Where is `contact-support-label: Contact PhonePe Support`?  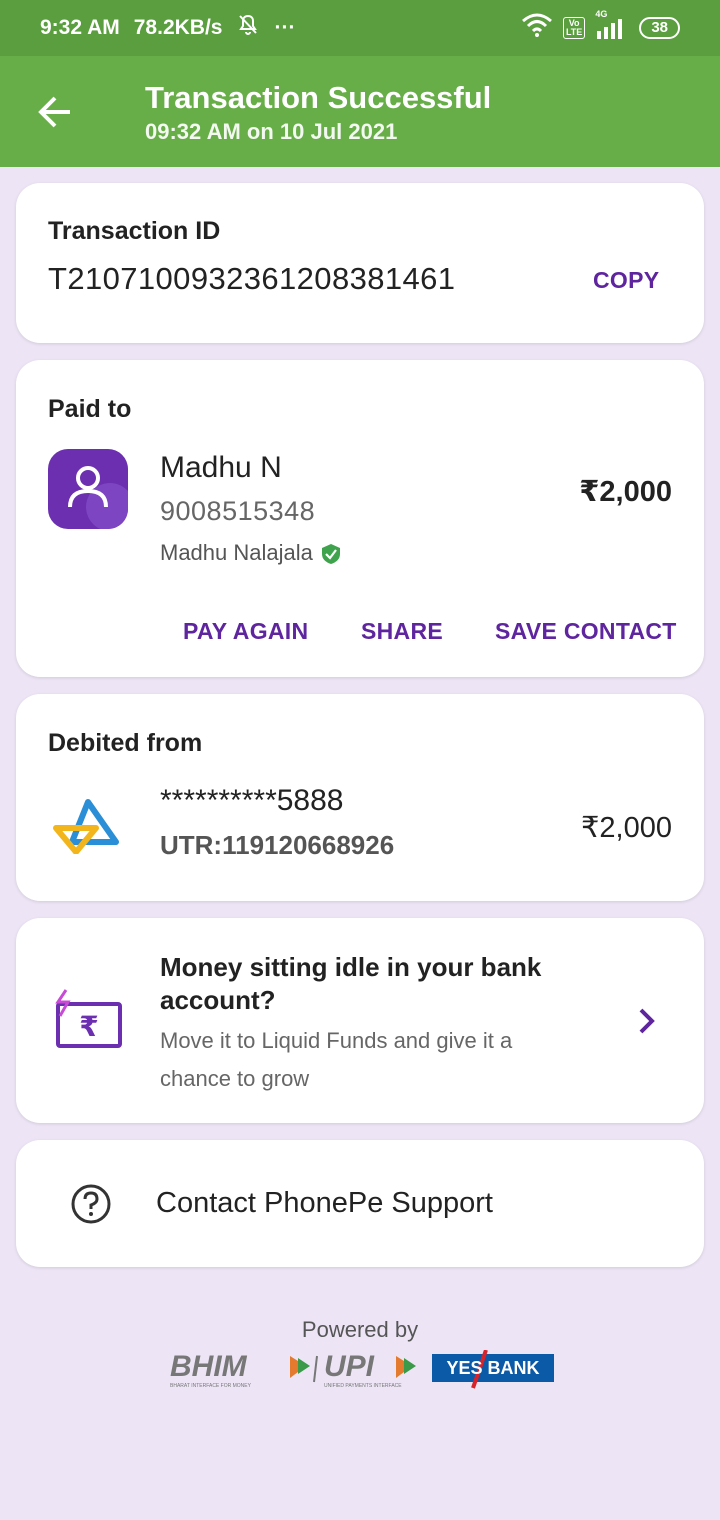 contact-support-label: Contact PhonePe Support is located at coordinates (324, 1203).